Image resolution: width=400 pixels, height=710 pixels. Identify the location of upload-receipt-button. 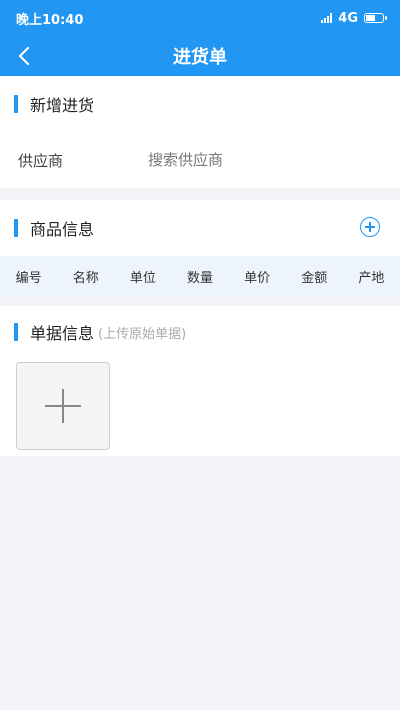
(63, 406).